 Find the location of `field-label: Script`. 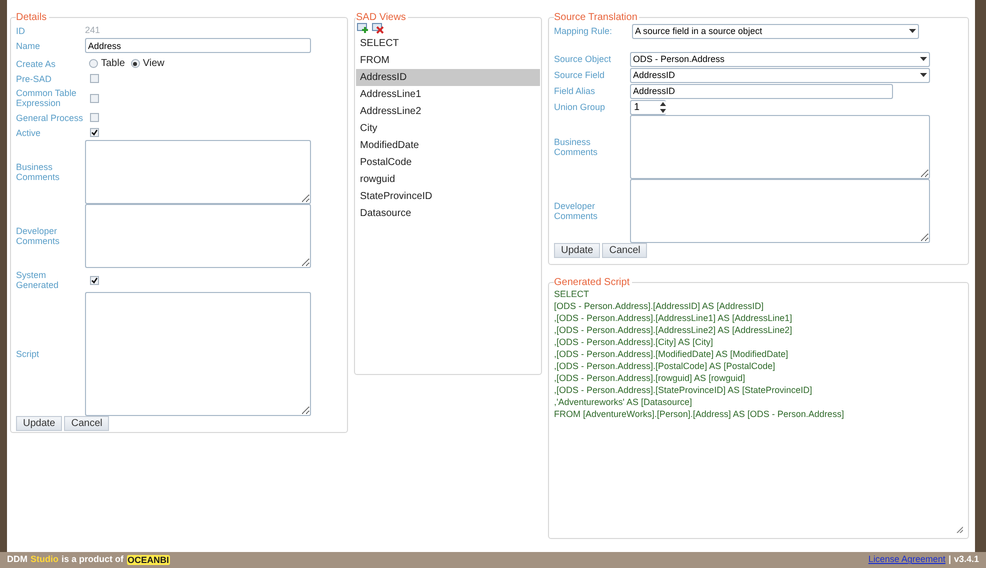

field-label: Script is located at coordinates (28, 354).